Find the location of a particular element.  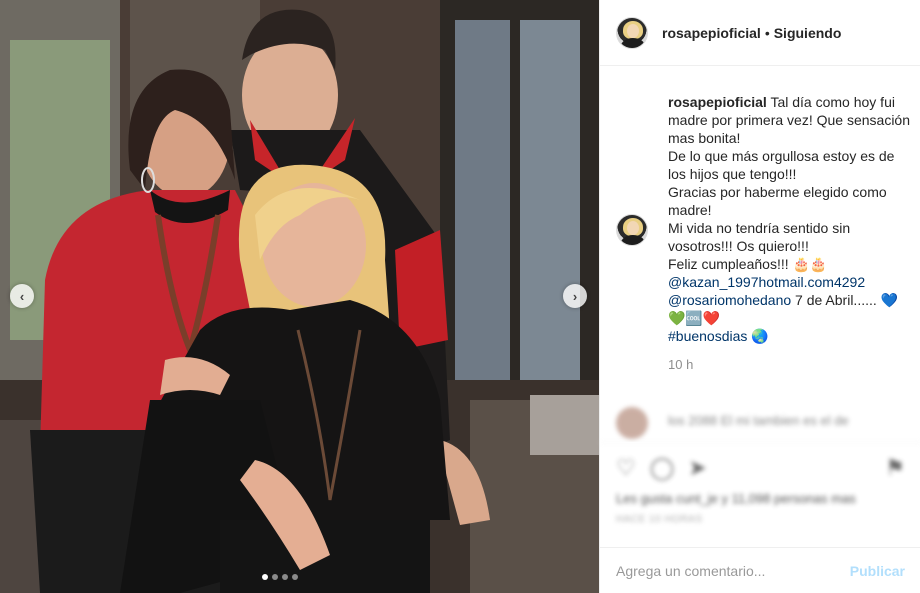

likes-count: Les gusta cunt_je y 11,098 personas mas is located at coordinates (760, 493).